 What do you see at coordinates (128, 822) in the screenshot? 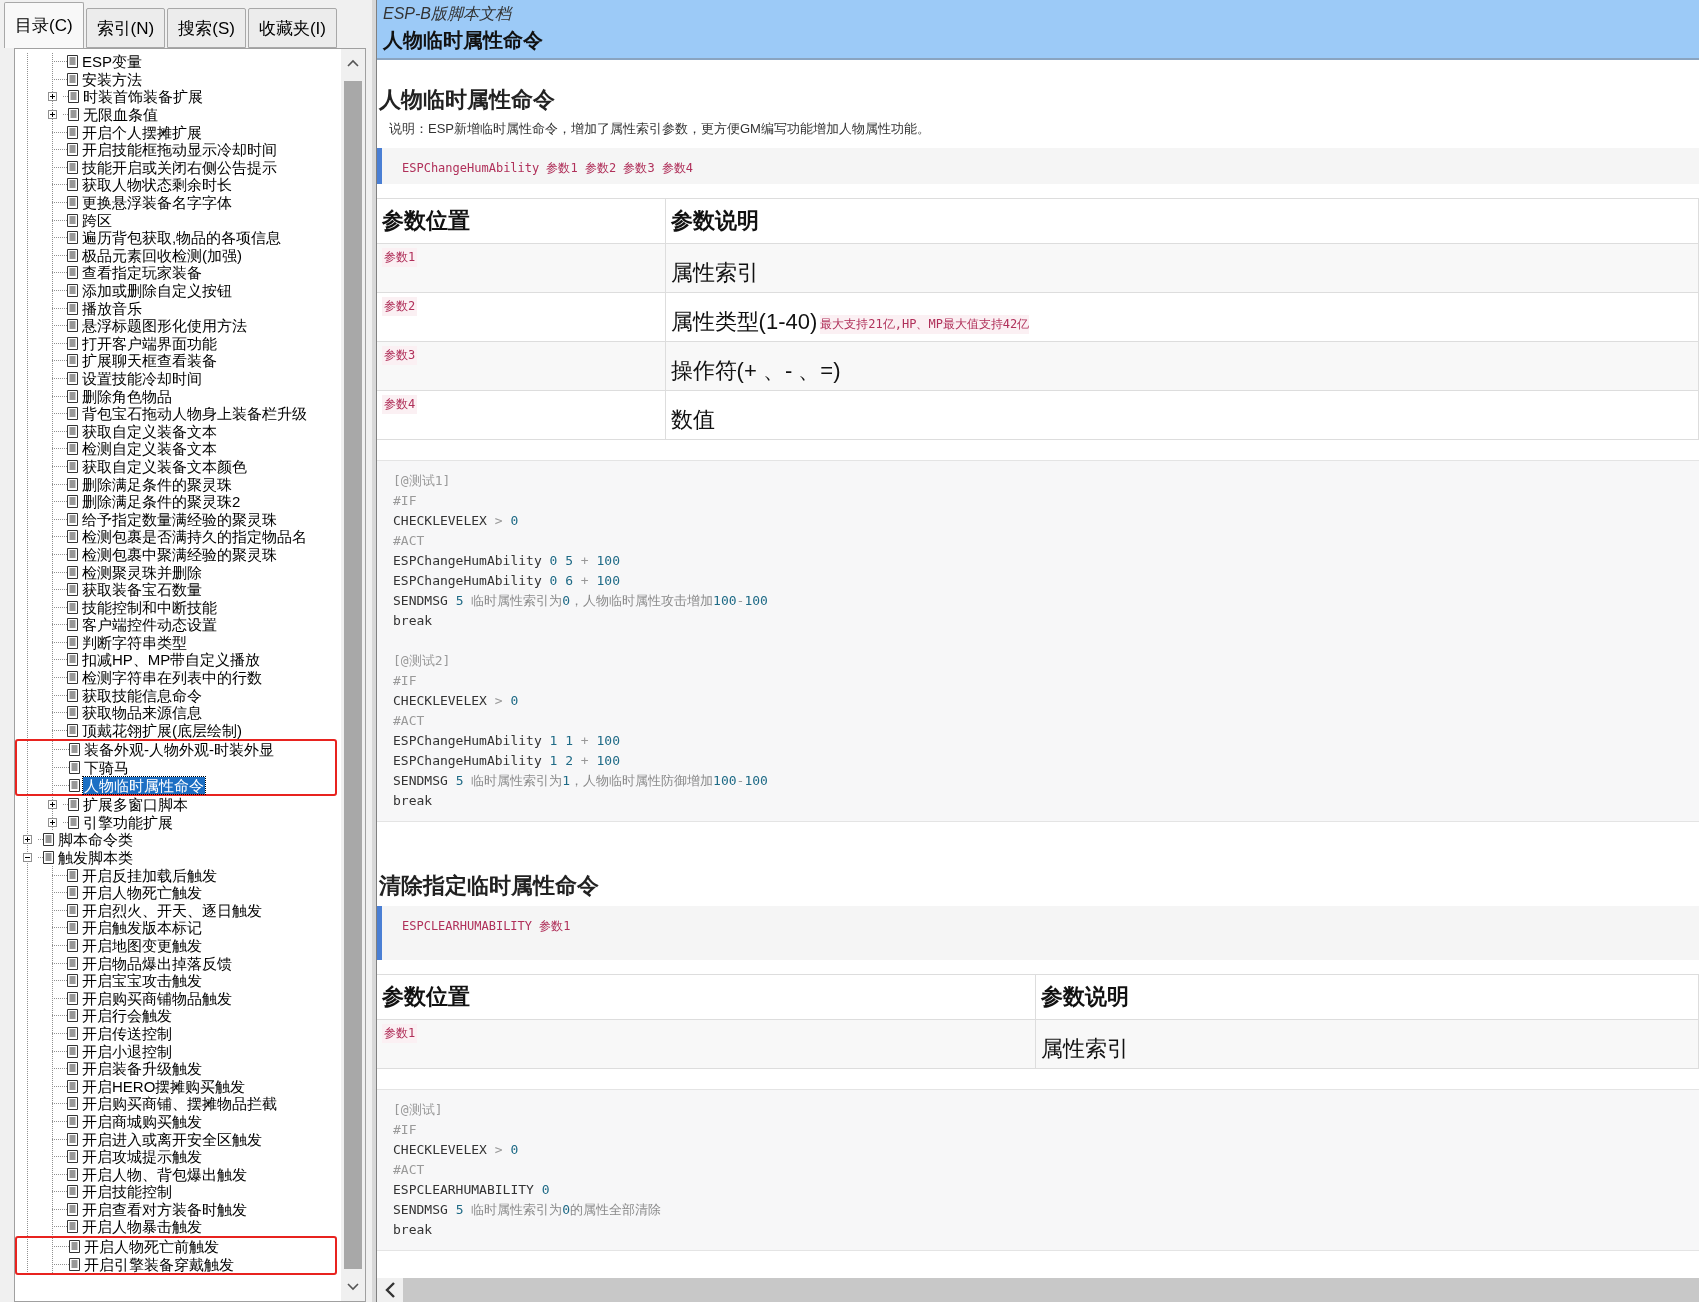
I see `tree-item: 引擎功能扩展` at bounding box center [128, 822].